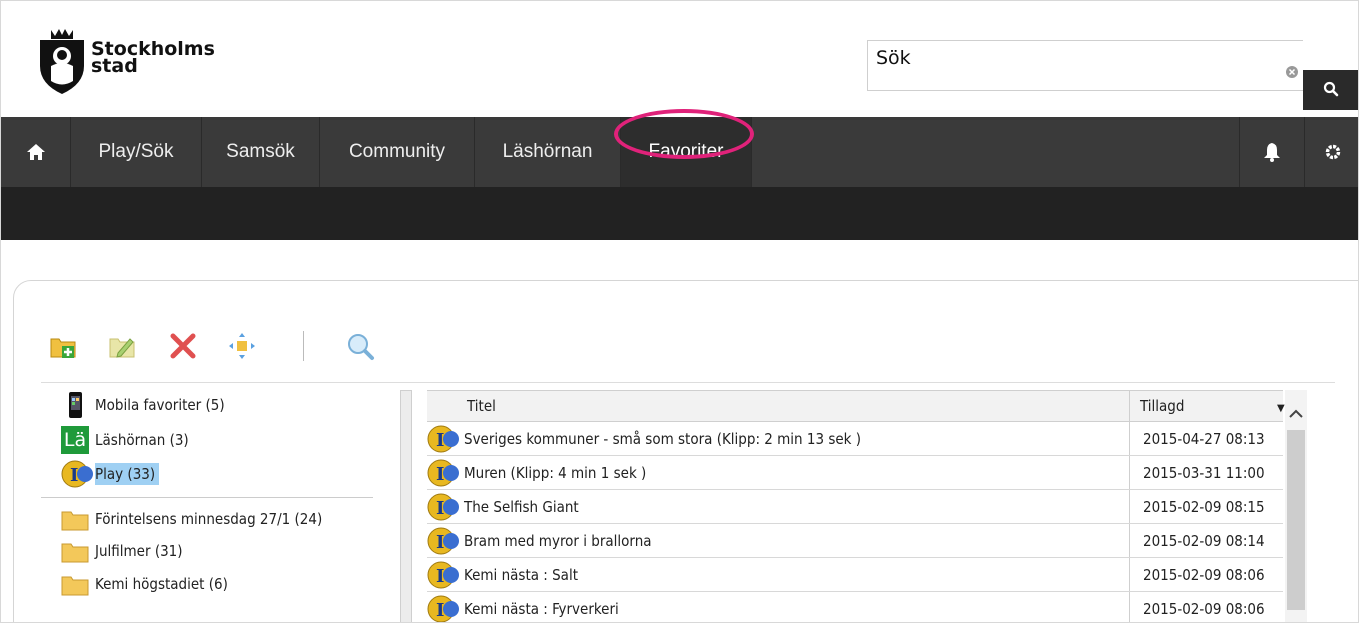 This screenshot has height=623, width=1359. Describe the element at coordinates (1162, 406) in the screenshot. I see `column-header-added: Tillagd` at that location.